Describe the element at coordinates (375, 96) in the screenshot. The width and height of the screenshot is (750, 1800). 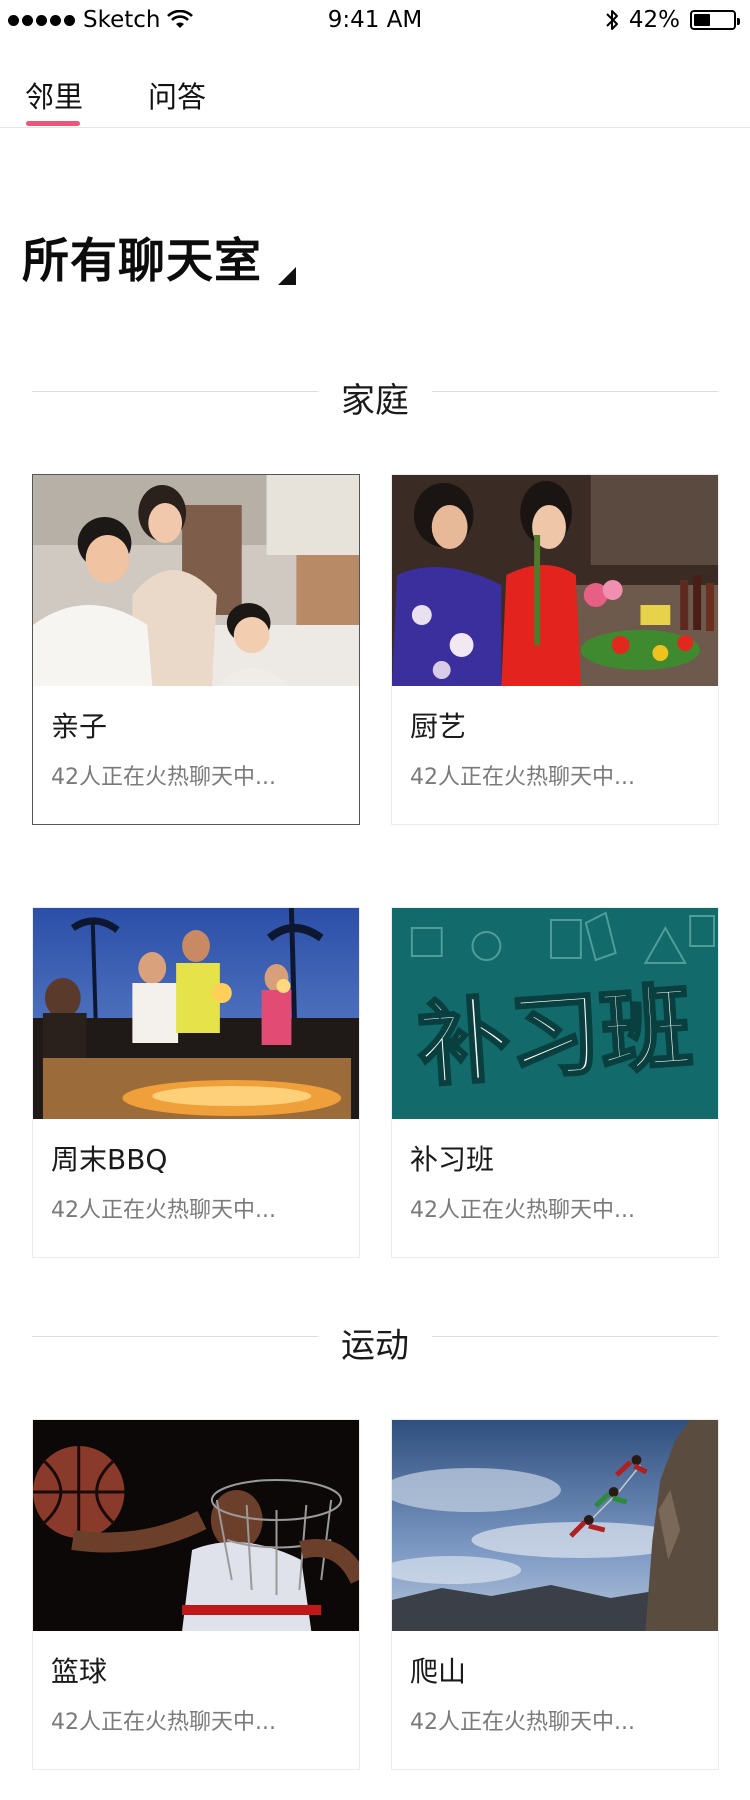
I see `top-tab-bar: 邻里 问答` at that location.